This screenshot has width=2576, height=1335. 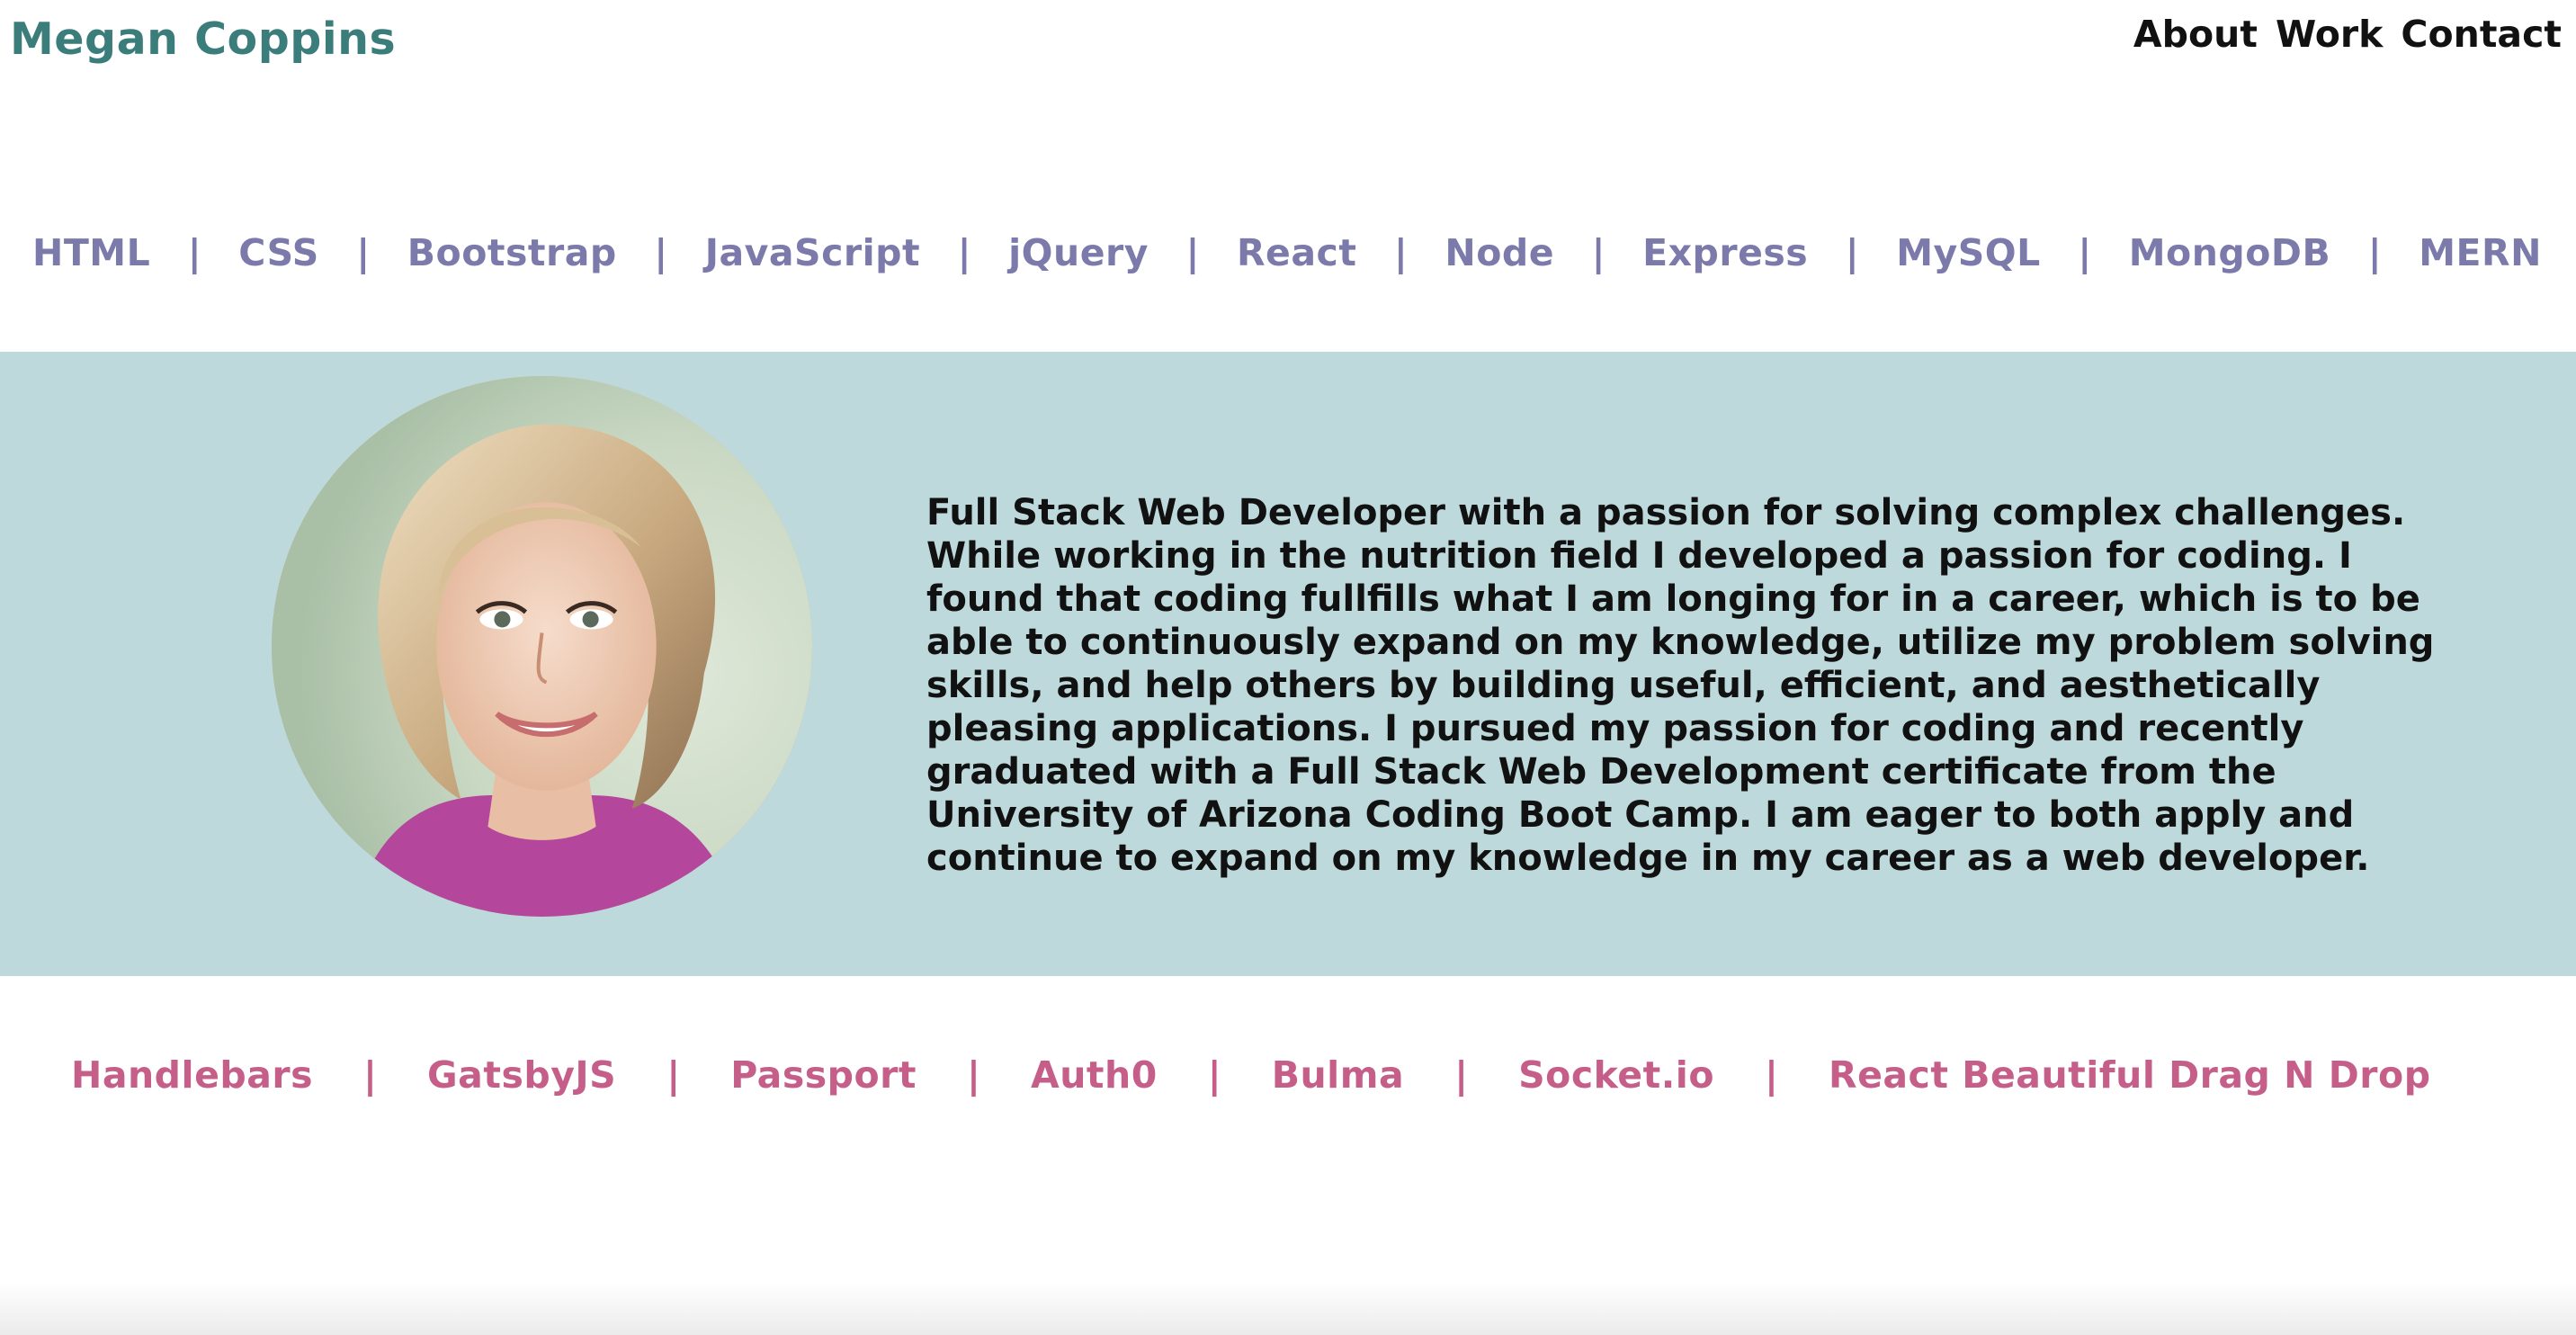 I want to click on skill-javascript: JavaScript, so click(x=812, y=253).